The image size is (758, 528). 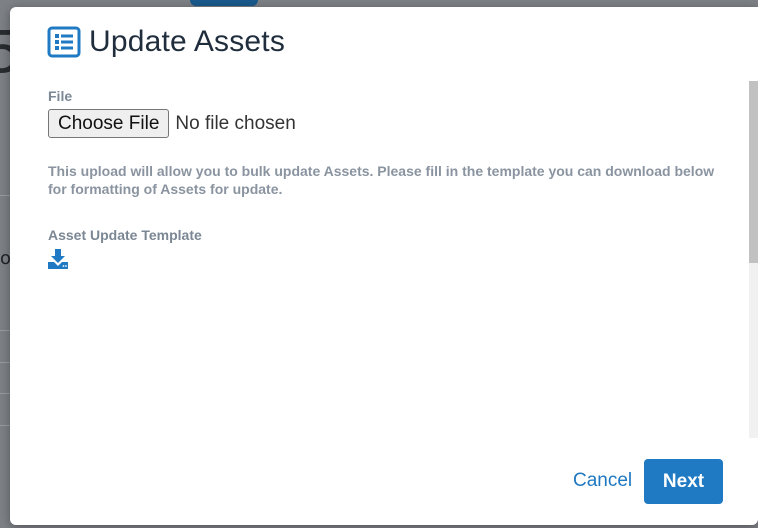 What do you see at coordinates (109, 123) in the screenshot?
I see `choose-file-button: Choose File` at bounding box center [109, 123].